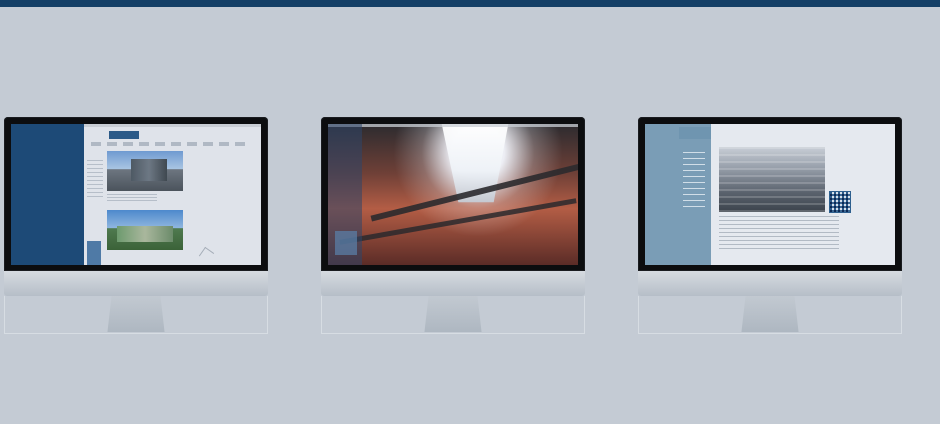 This screenshot has width=940, height=424. I want to click on browser-toolbar, so click(453, 125).